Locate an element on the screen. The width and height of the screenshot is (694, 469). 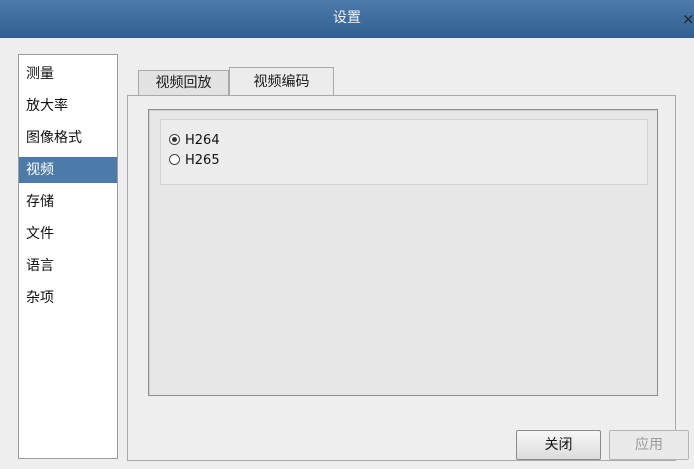
tab-video-playback: 视频回放 is located at coordinates (183, 83).